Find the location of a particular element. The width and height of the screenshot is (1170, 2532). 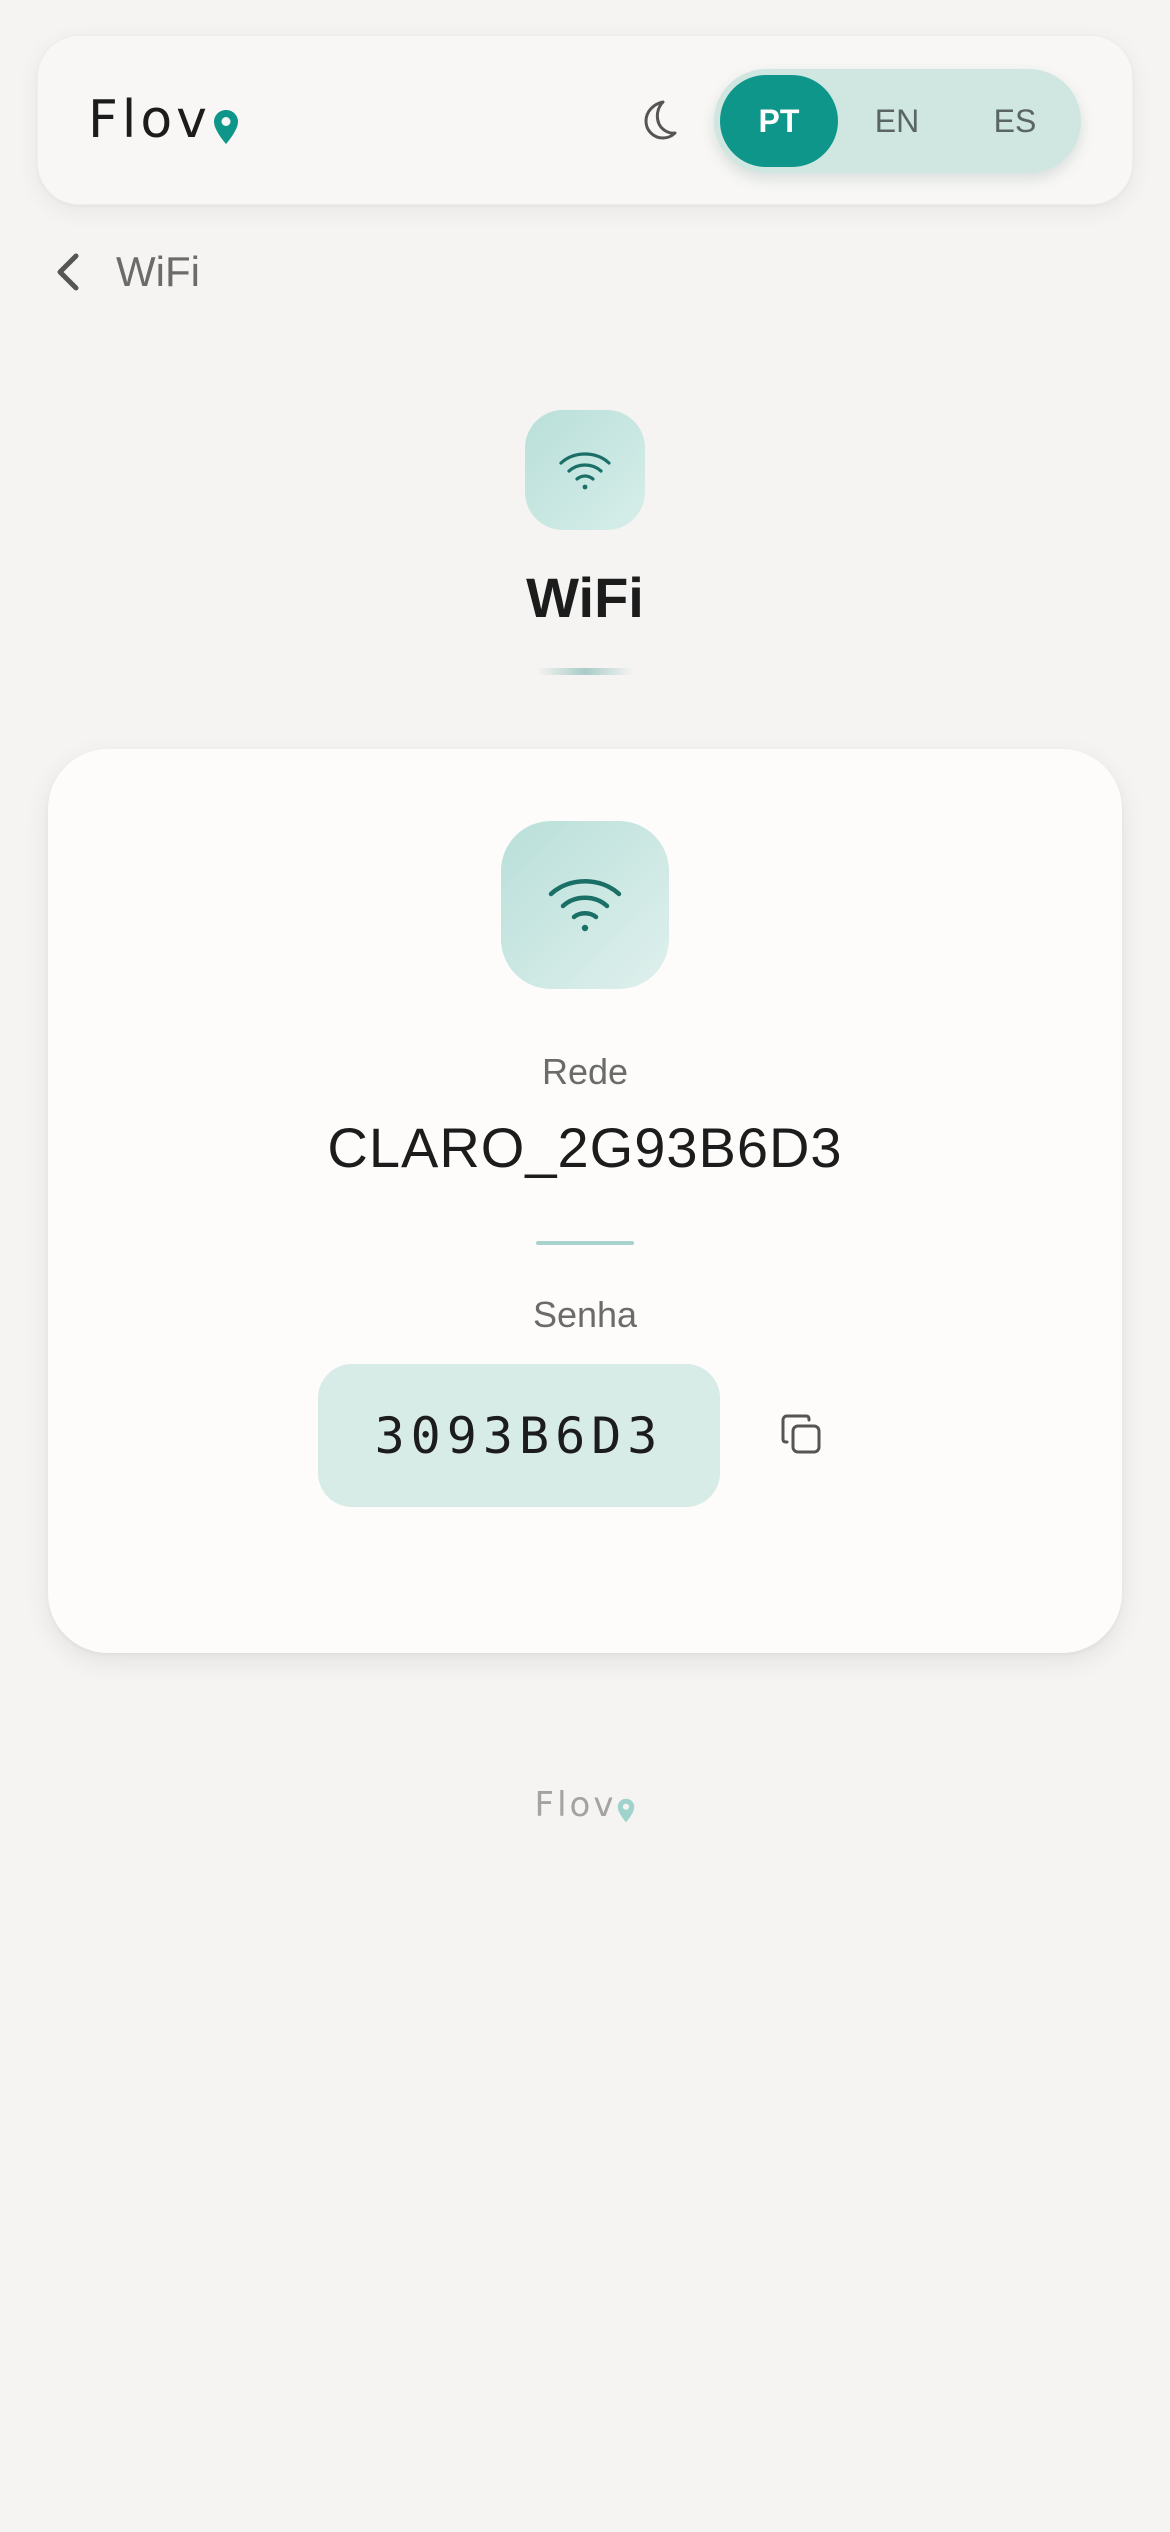

password-value: 3093B6D3 is located at coordinates (519, 1435).